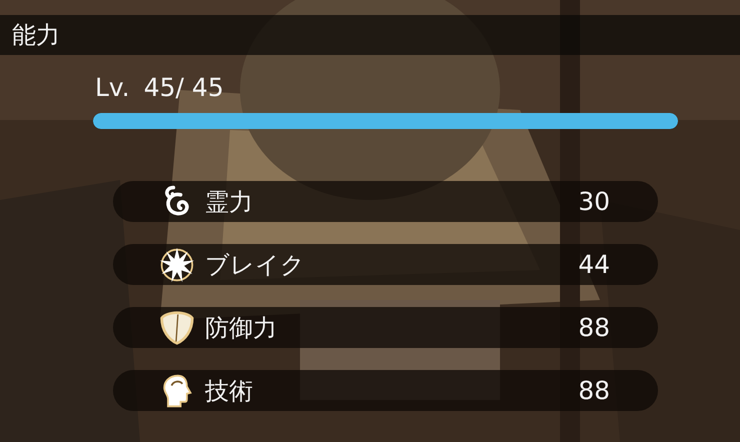 The image size is (740, 442). What do you see at coordinates (36, 35) in the screenshot?
I see `section-title: 能力` at bounding box center [36, 35].